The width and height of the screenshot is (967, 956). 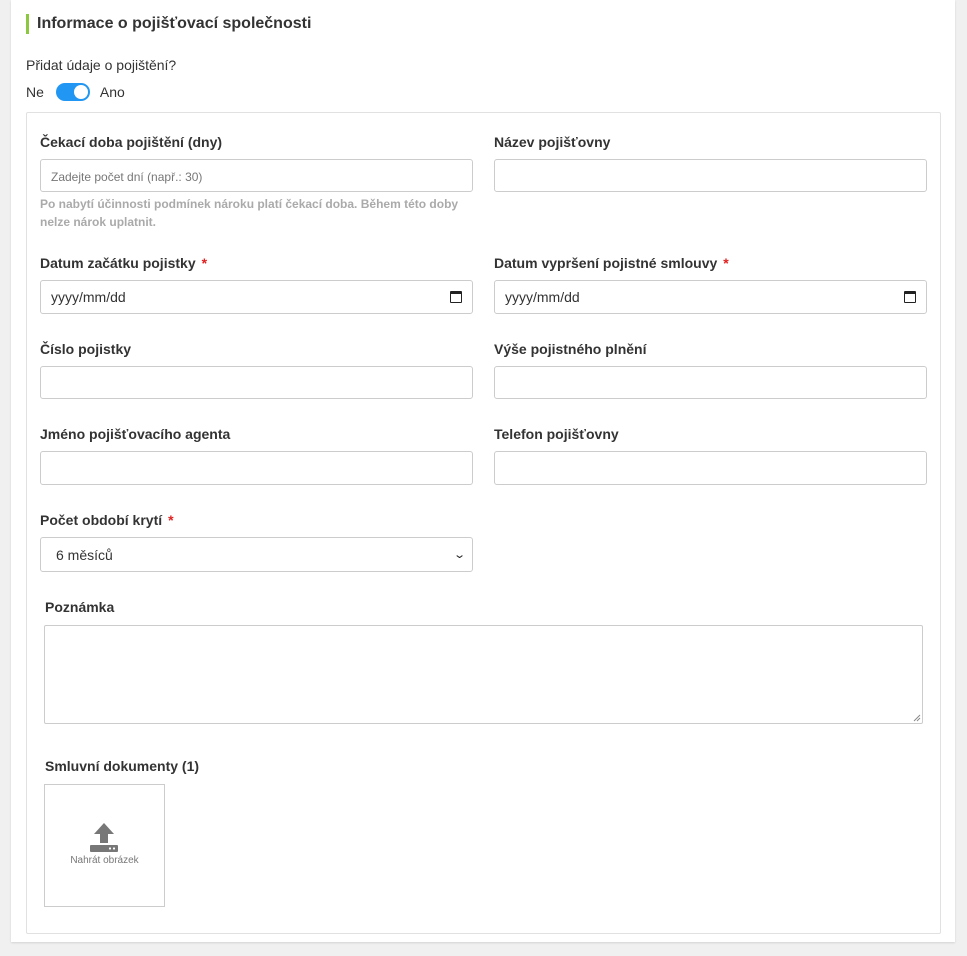 What do you see at coordinates (86, 349) in the screenshot?
I see `policy-number-label: Číslo pojistky` at bounding box center [86, 349].